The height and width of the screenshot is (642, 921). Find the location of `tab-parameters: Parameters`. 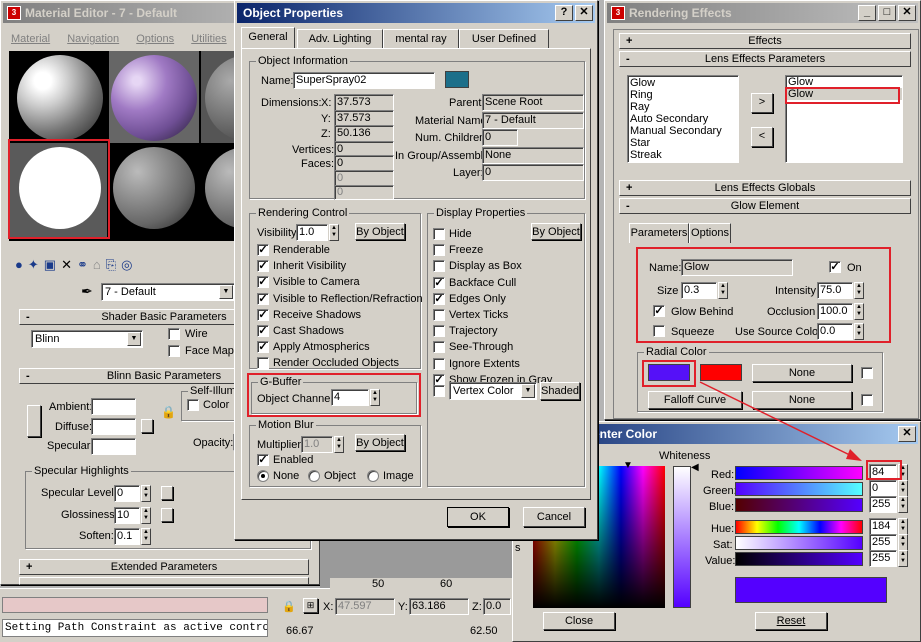

tab-parameters: Parameters is located at coordinates (659, 233).